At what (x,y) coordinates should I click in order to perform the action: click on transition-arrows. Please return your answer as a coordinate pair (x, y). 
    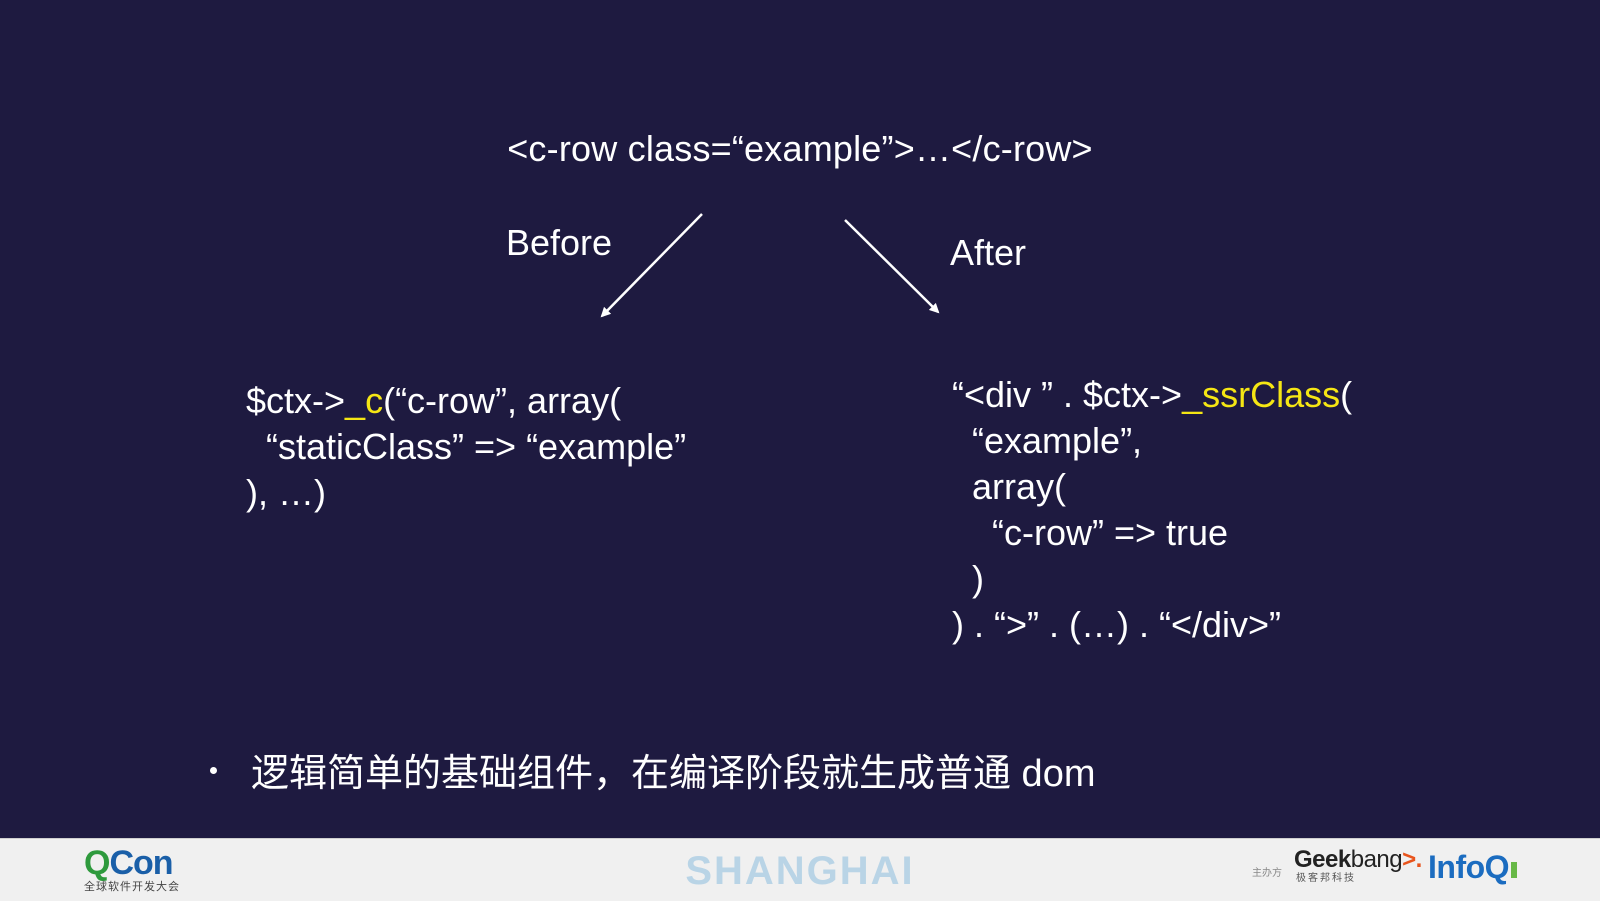
    Looking at the image, I should click on (770, 265).